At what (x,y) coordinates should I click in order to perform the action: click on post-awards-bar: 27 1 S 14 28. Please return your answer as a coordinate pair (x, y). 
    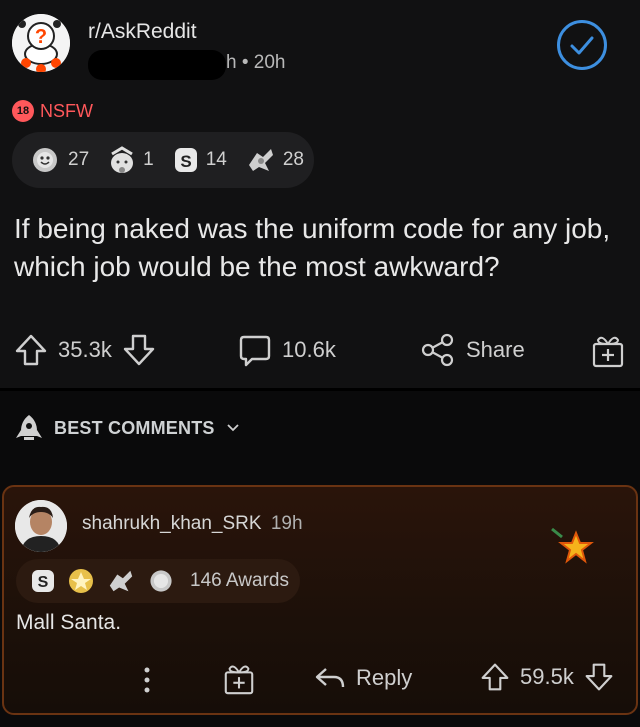
    Looking at the image, I should click on (163, 160).